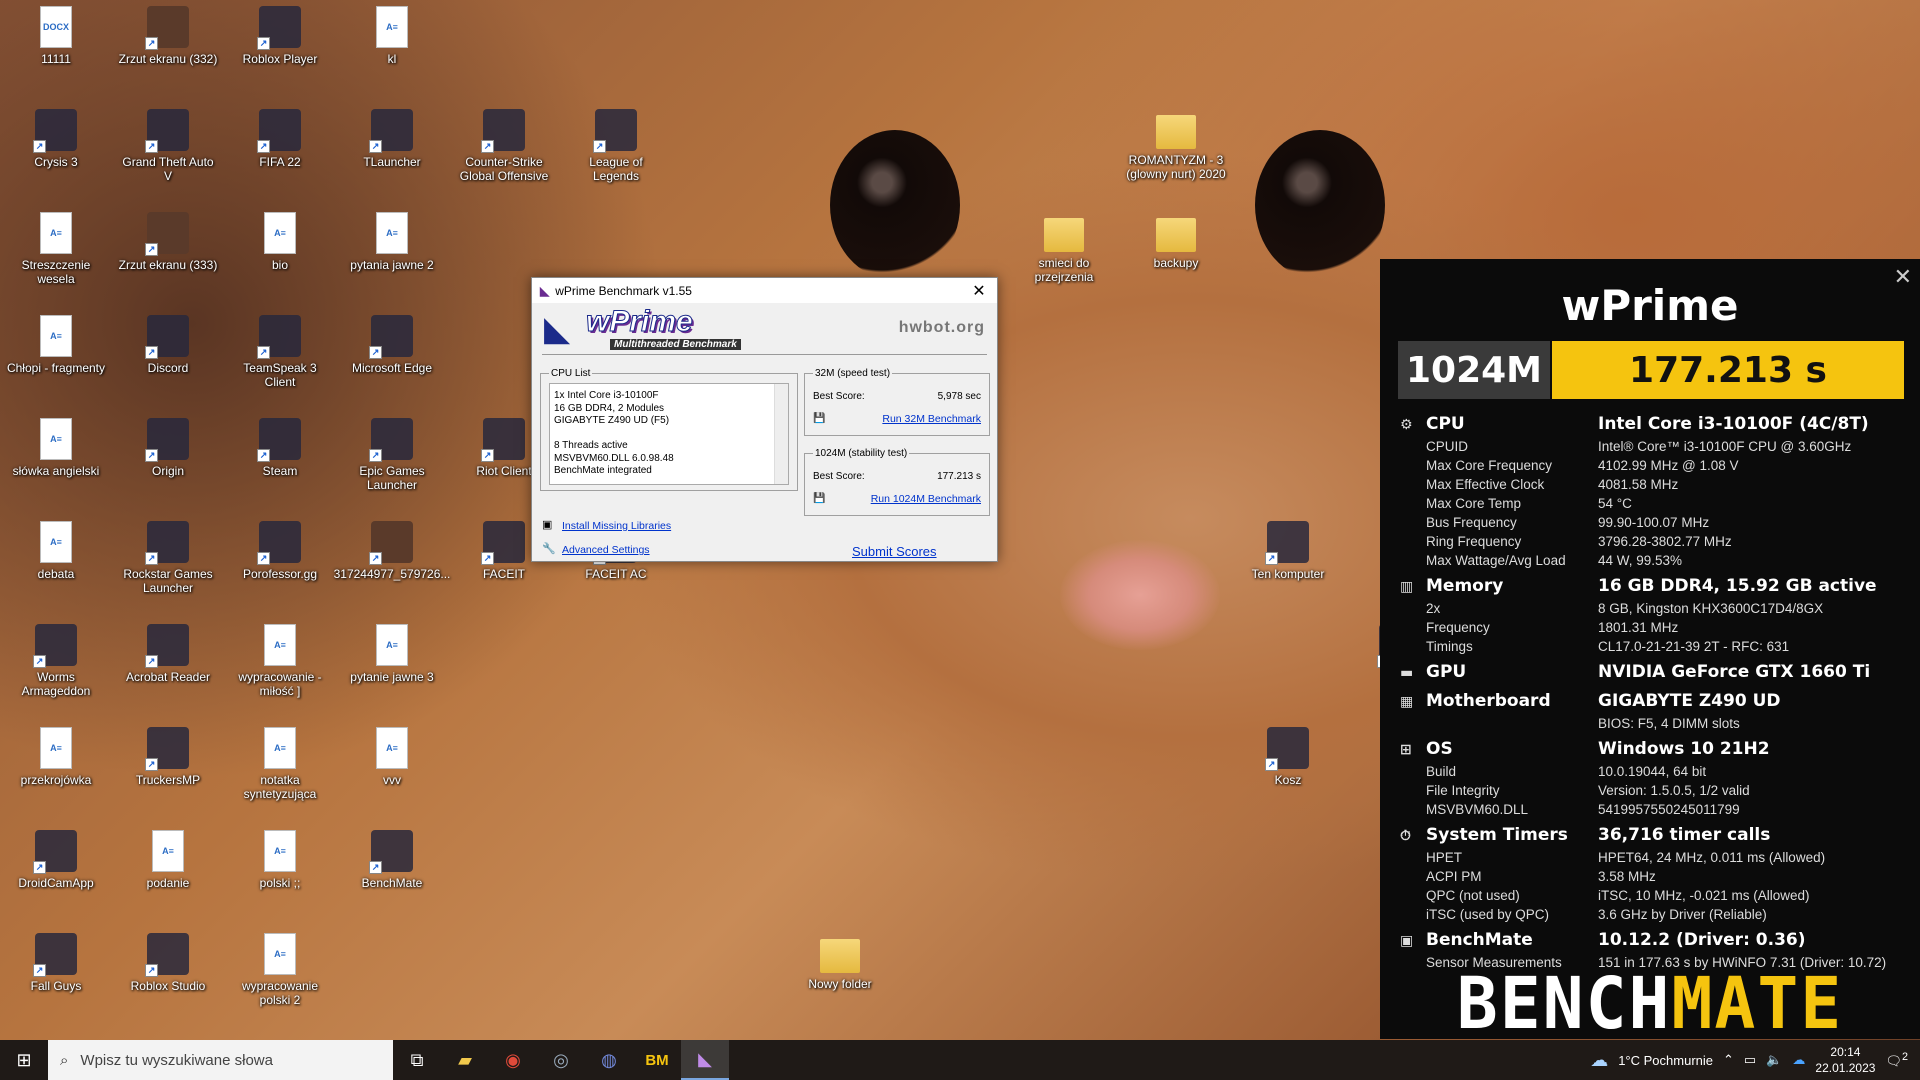 The image size is (1920, 1080). Describe the element at coordinates (1064, 256) in the screenshot. I see `desktop-icon: smieci do przejrzenia` at that location.